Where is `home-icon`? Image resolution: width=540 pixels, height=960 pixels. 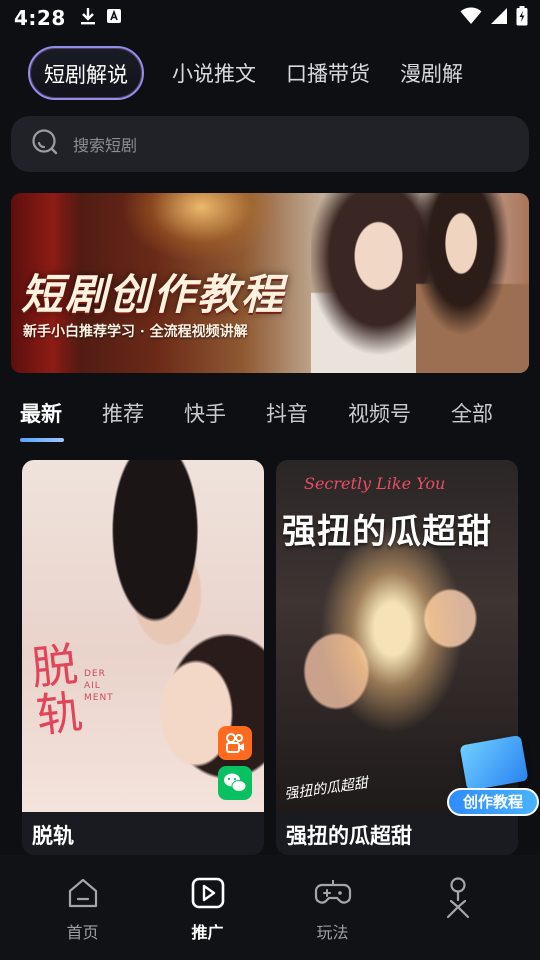
home-icon is located at coordinates (83, 895).